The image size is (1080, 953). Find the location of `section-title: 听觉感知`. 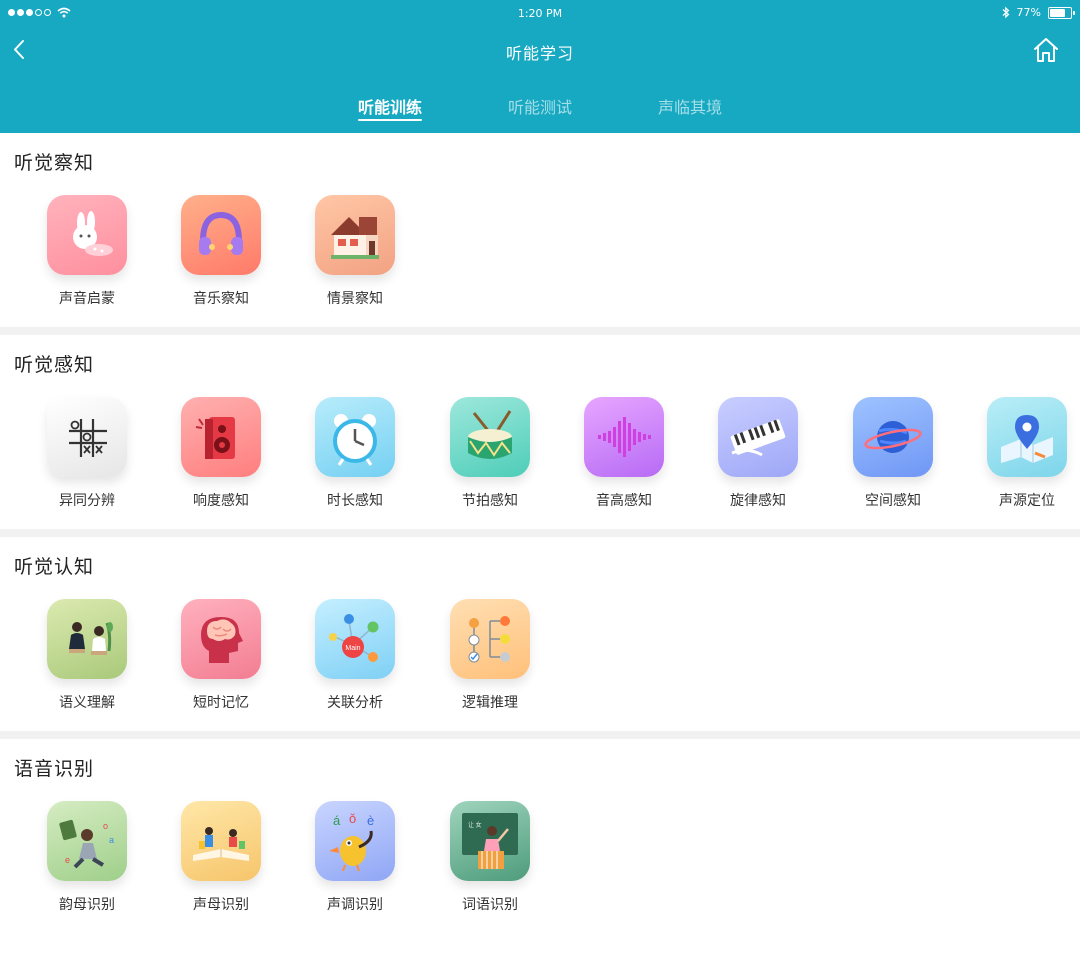

section-title: 听觉感知 is located at coordinates (55, 363).